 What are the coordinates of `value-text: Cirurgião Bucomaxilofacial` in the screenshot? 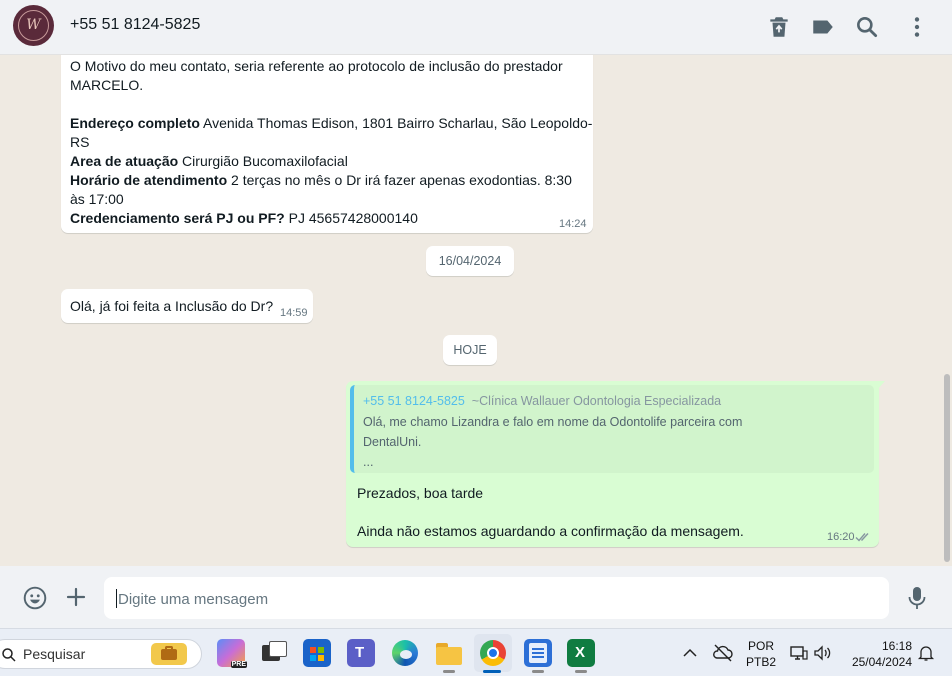 It's located at (263, 161).